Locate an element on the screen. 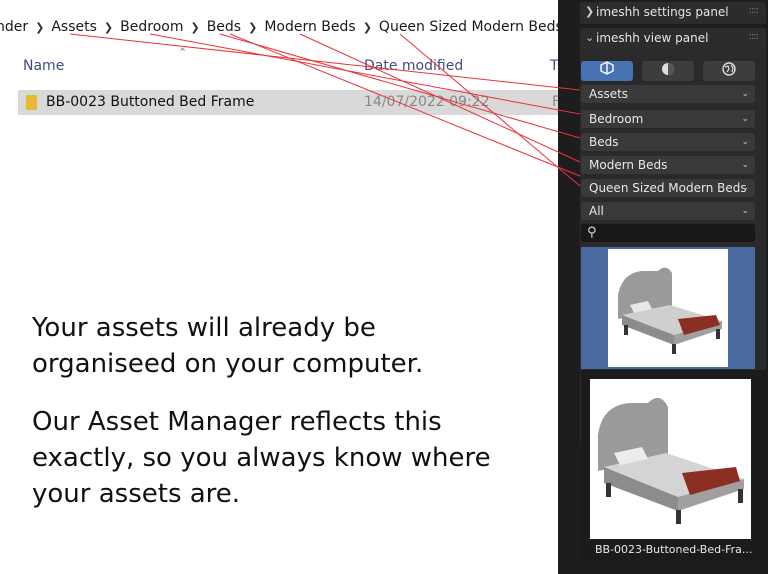 Image resolution: width=768 pixels, height=574 pixels. model-tab-button is located at coordinates (607, 71).